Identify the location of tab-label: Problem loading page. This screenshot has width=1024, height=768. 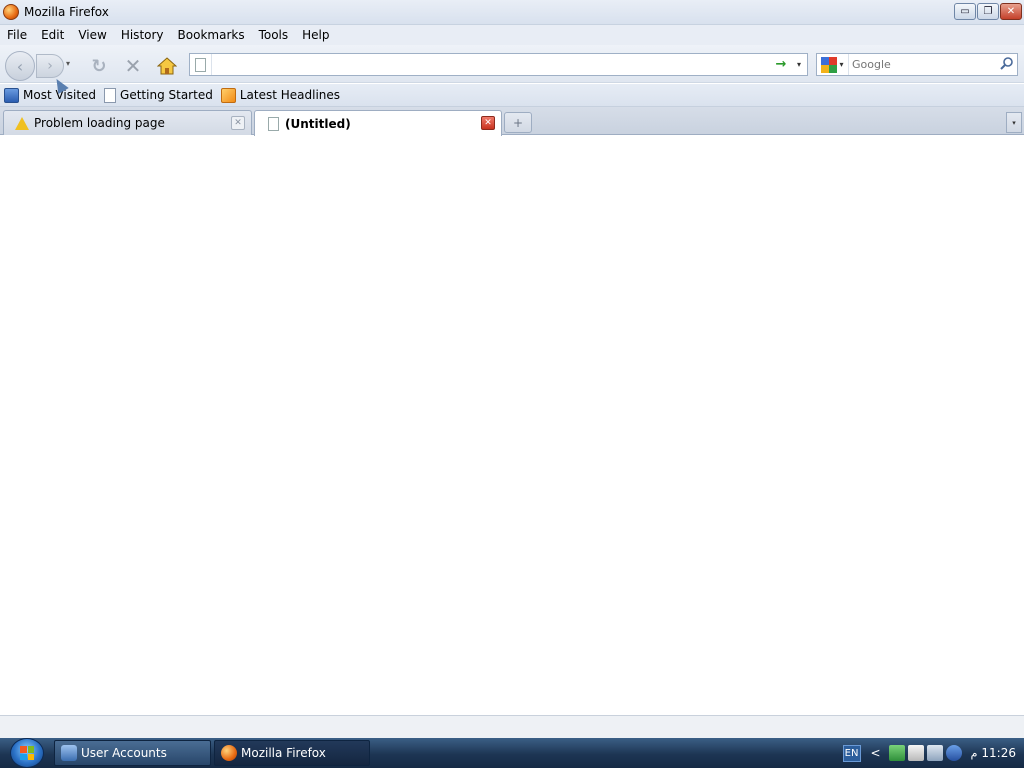
(99, 123).